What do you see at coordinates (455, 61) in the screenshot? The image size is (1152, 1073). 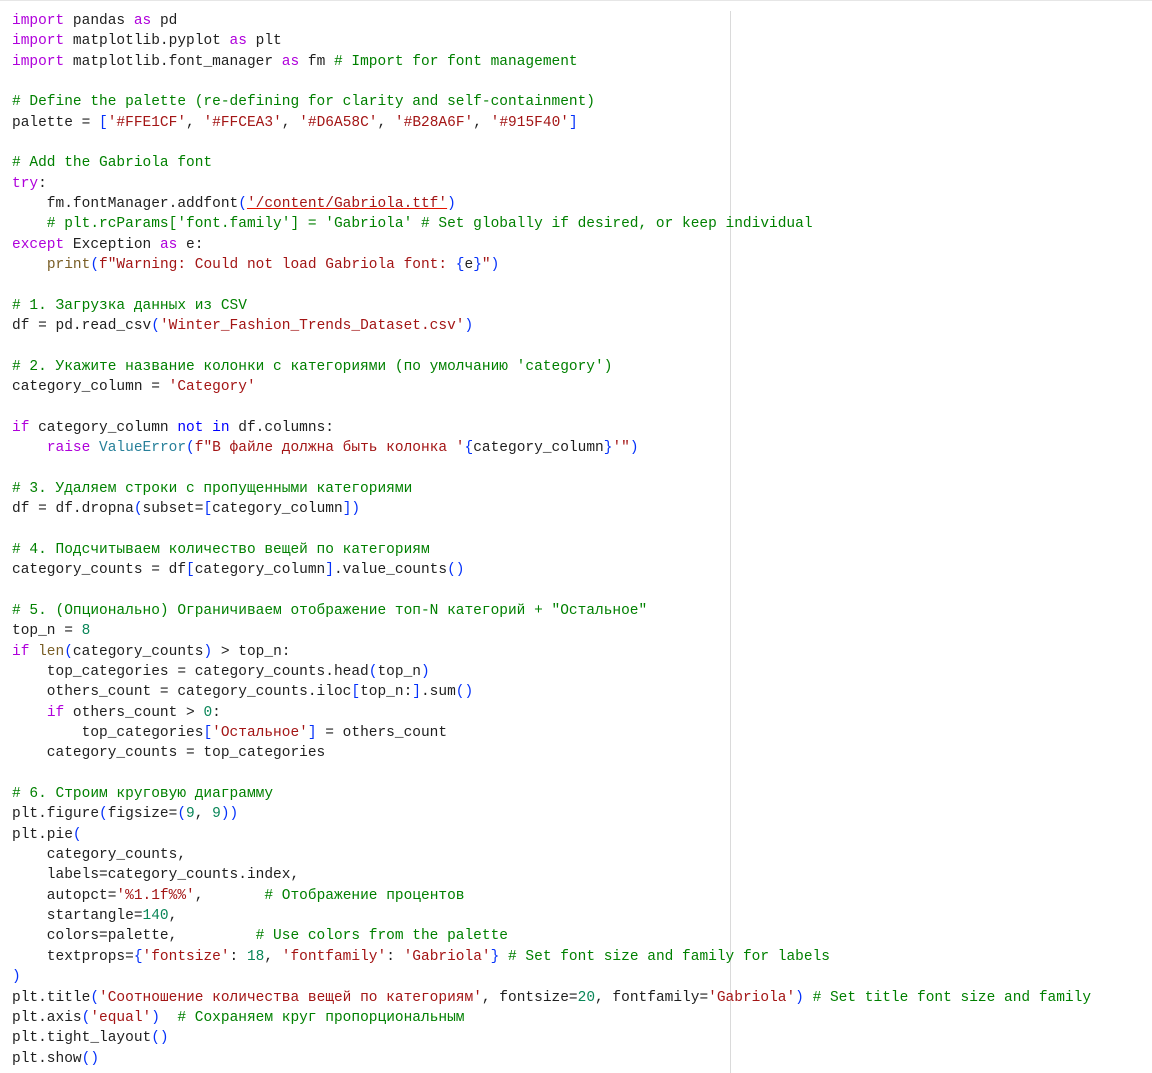 I see `code-token: # Import for font management` at bounding box center [455, 61].